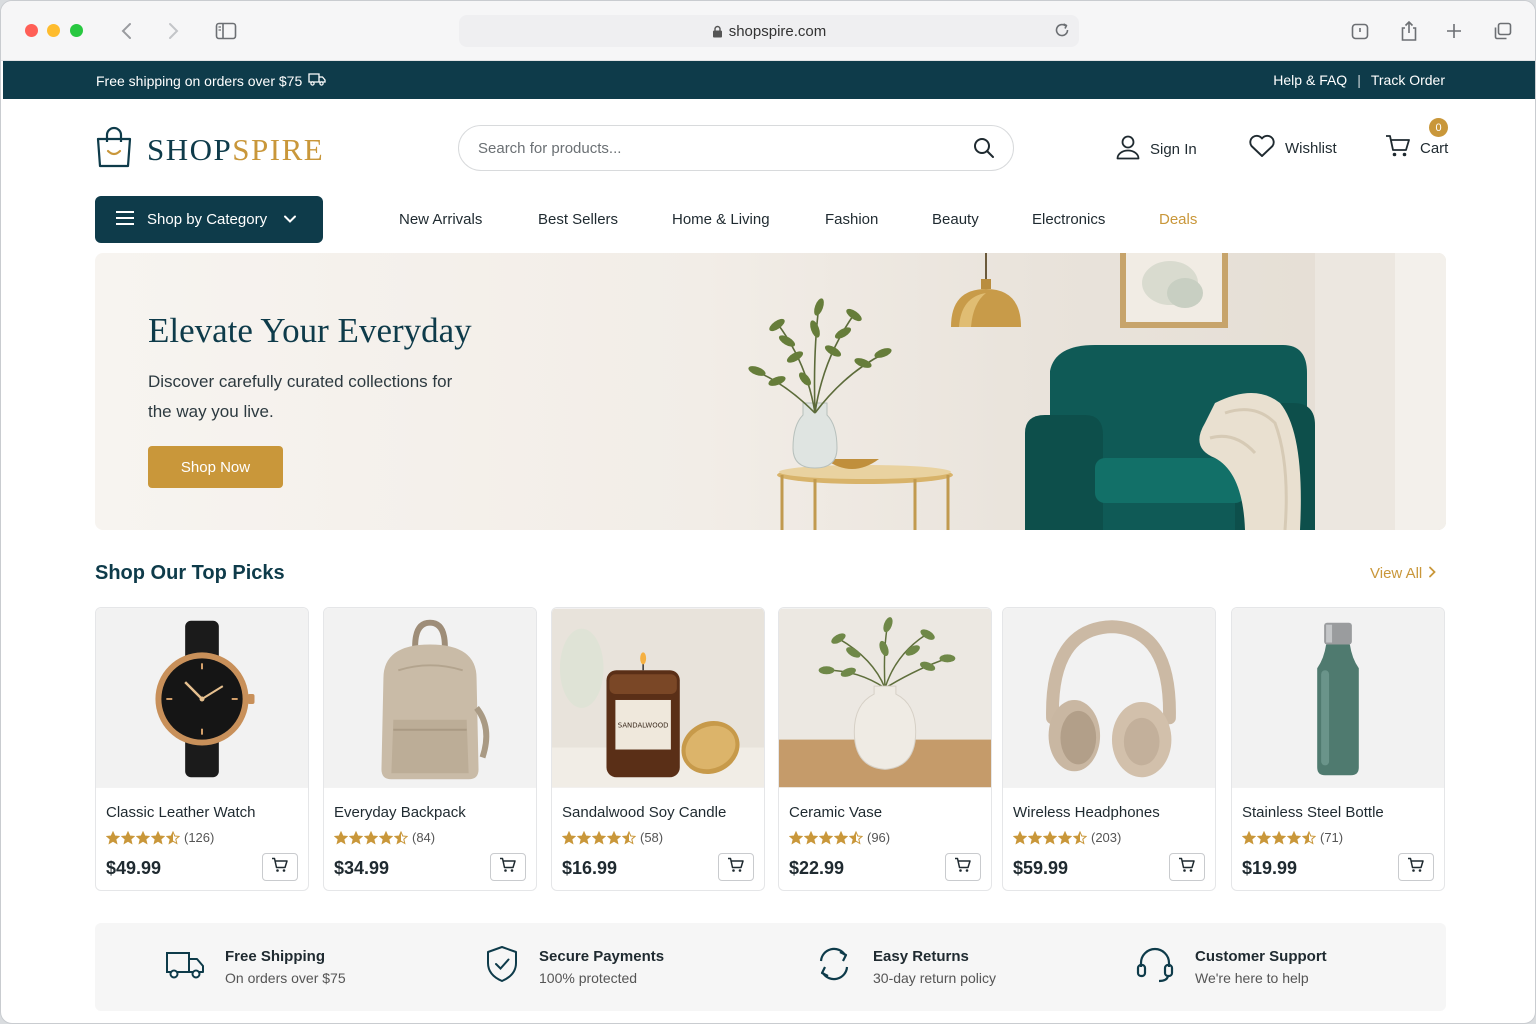  What do you see at coordinates (199, 837) in the screenshot?
I see `review-count: (126)` at bounding box center [199, 837].